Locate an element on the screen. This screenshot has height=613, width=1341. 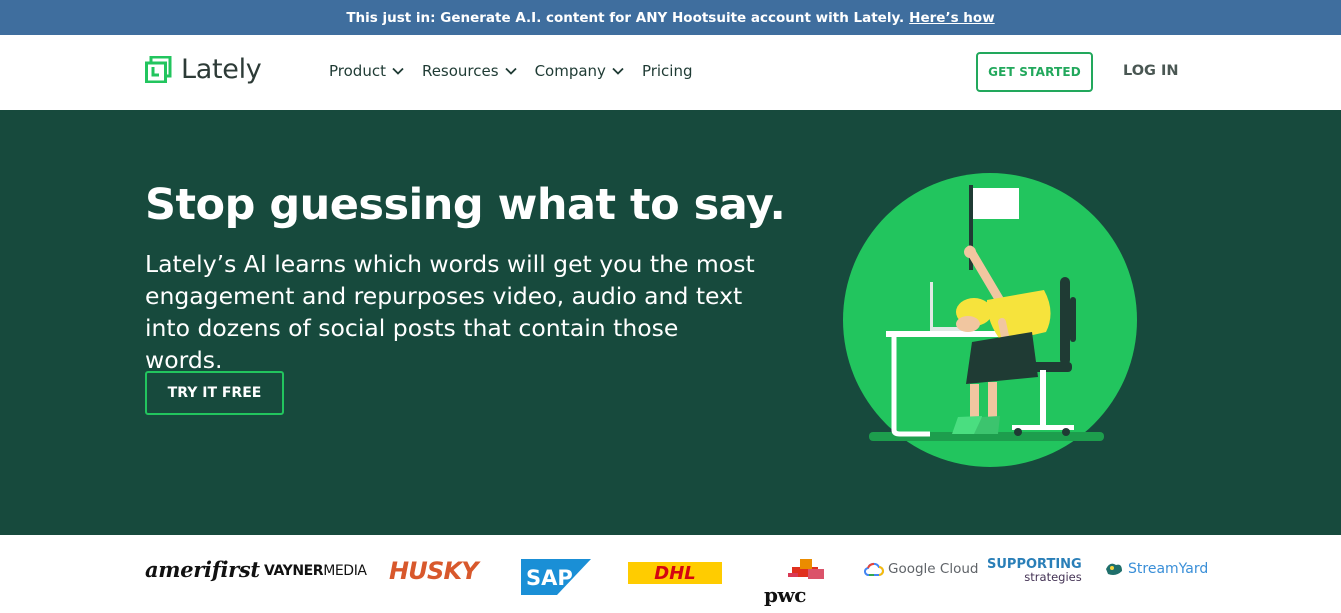
streamyard-text: StreamYard is located at coordinates (1168, 569).